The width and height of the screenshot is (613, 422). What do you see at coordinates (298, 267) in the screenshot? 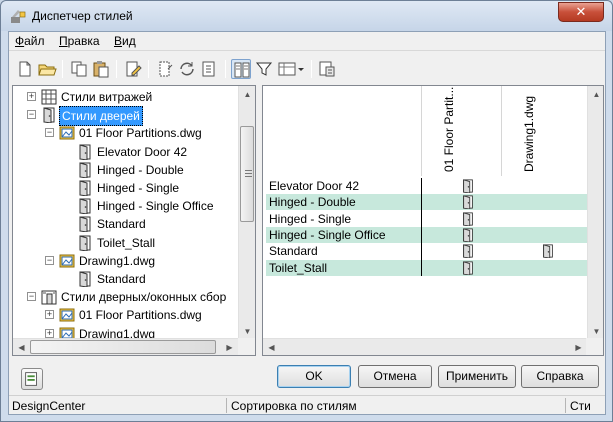
I see `style-name: Toilet_Stall` at bounding box center [298, 267].